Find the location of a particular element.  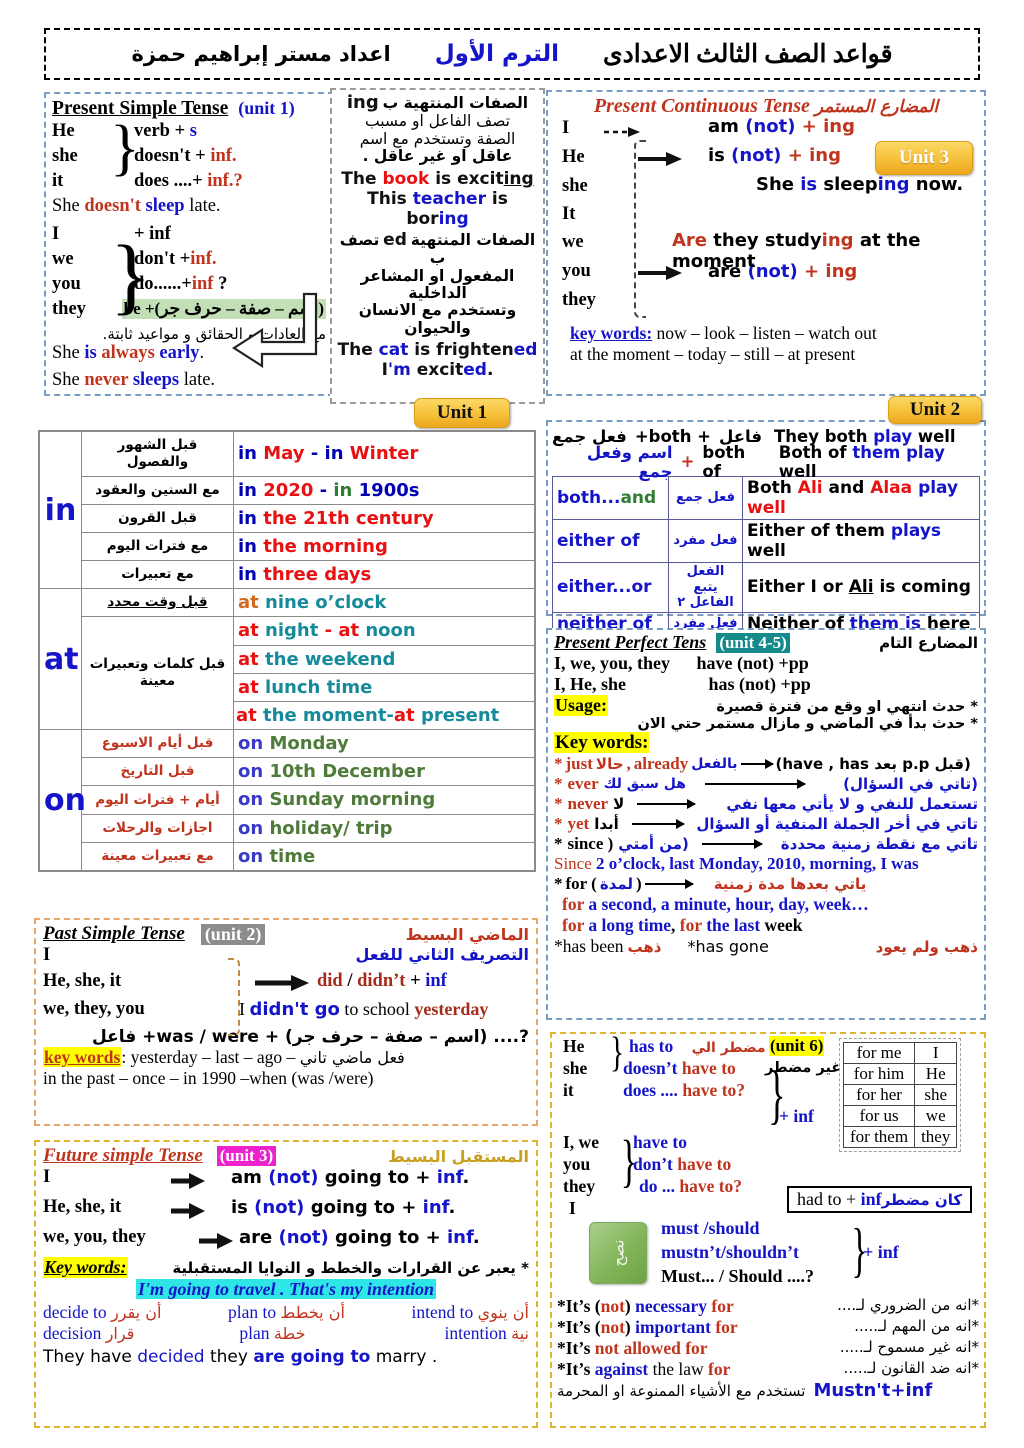

been-label: has been is located at coordinates (593, 946).